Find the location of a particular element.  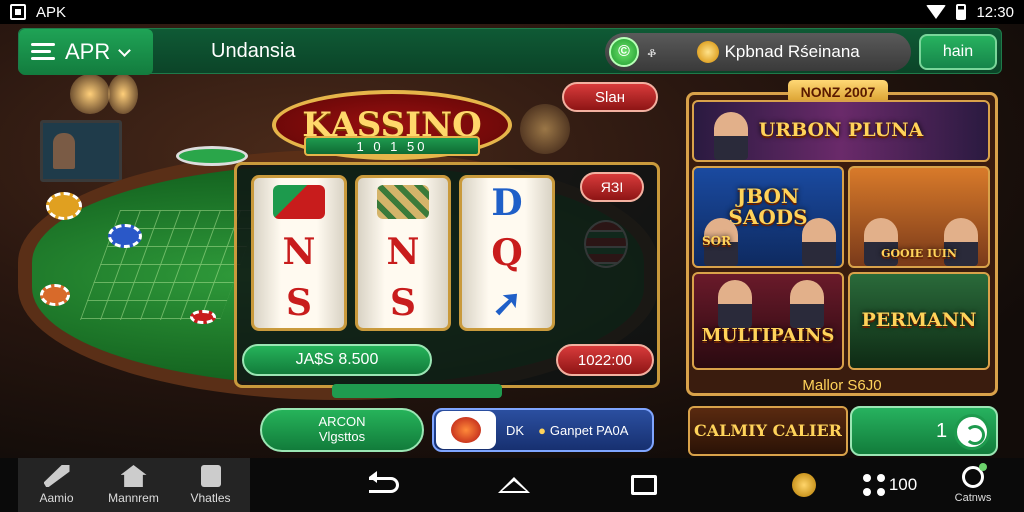

menu-button: APR is located at coordinates (86, 52).